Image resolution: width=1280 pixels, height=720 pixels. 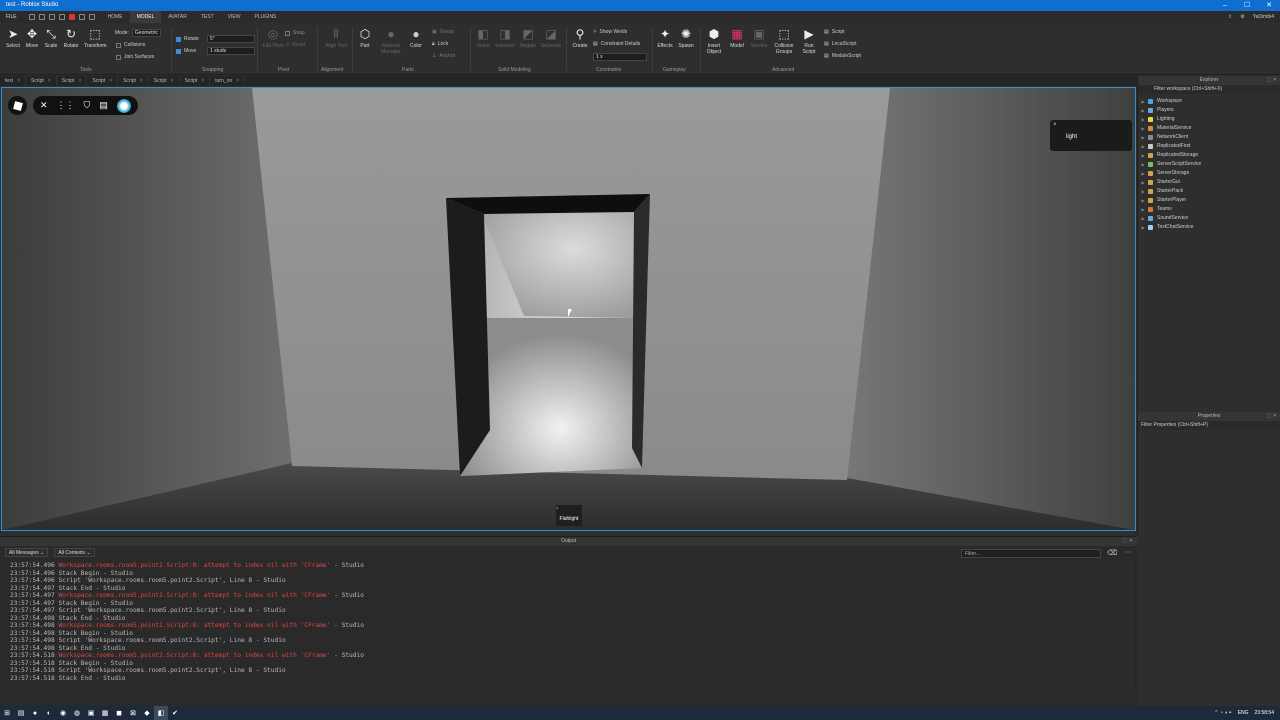 I want to click on app-icon: ✔, so click(x=175, y=713).